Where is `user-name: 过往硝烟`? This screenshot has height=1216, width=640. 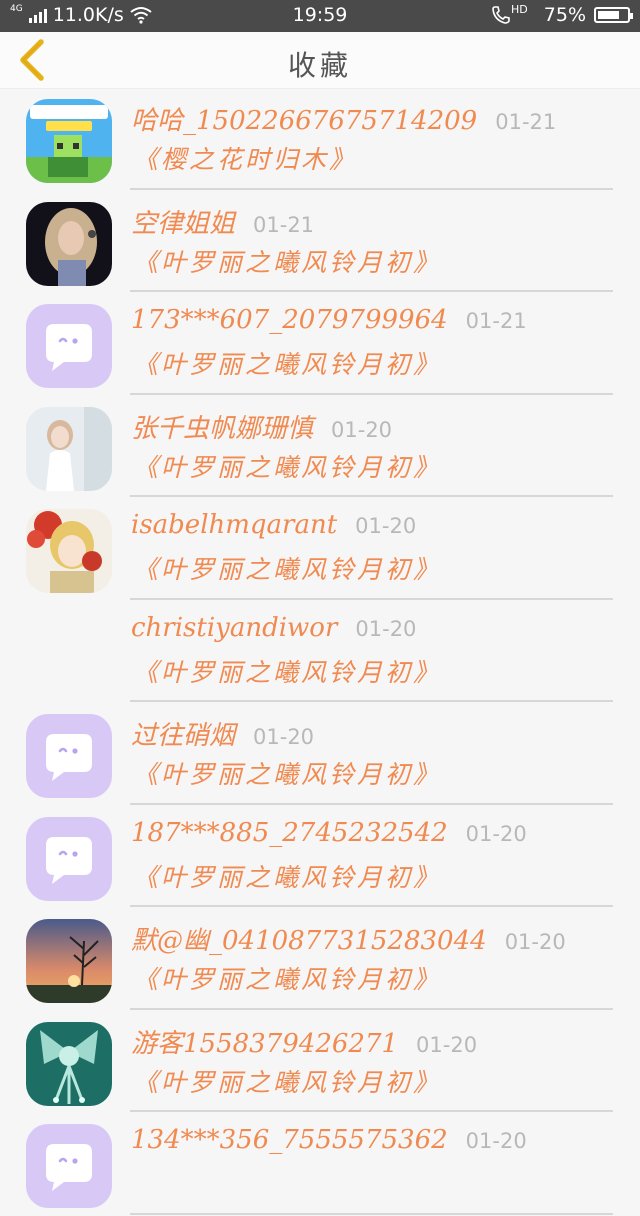
user-name: 过往硝烟 is located at coordinates (183, 733).